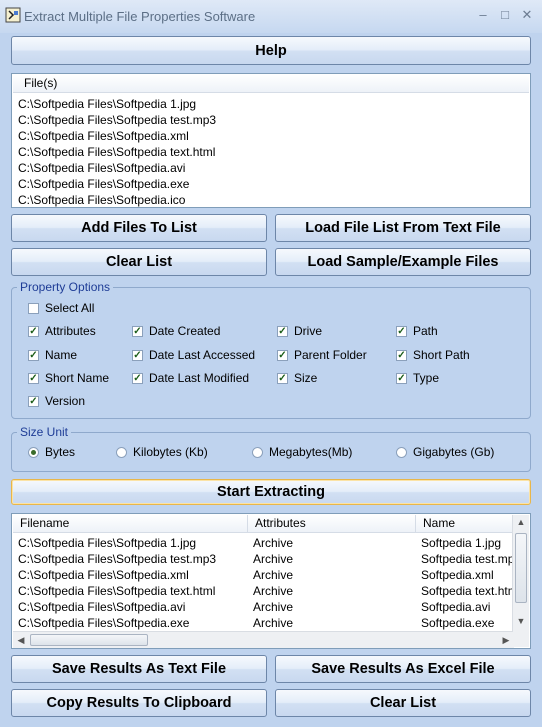 This screenshot has width=542, height=727. I want to click on checkbox-label: Version, so click(65, 401).